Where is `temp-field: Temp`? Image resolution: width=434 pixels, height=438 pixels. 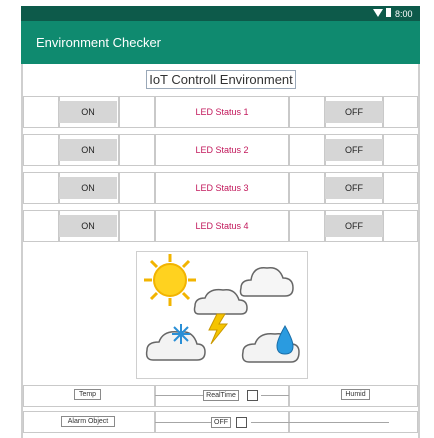 temp-field: Temp is located at coordinates (87, 394).